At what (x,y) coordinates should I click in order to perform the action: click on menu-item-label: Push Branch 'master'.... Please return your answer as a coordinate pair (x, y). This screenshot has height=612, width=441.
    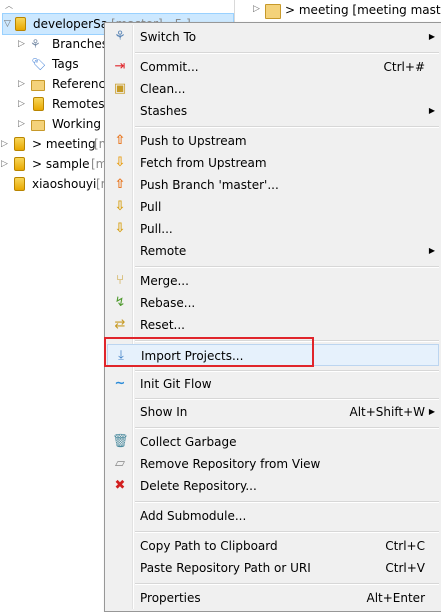
    Looking at the image, I should click on (209, 185).